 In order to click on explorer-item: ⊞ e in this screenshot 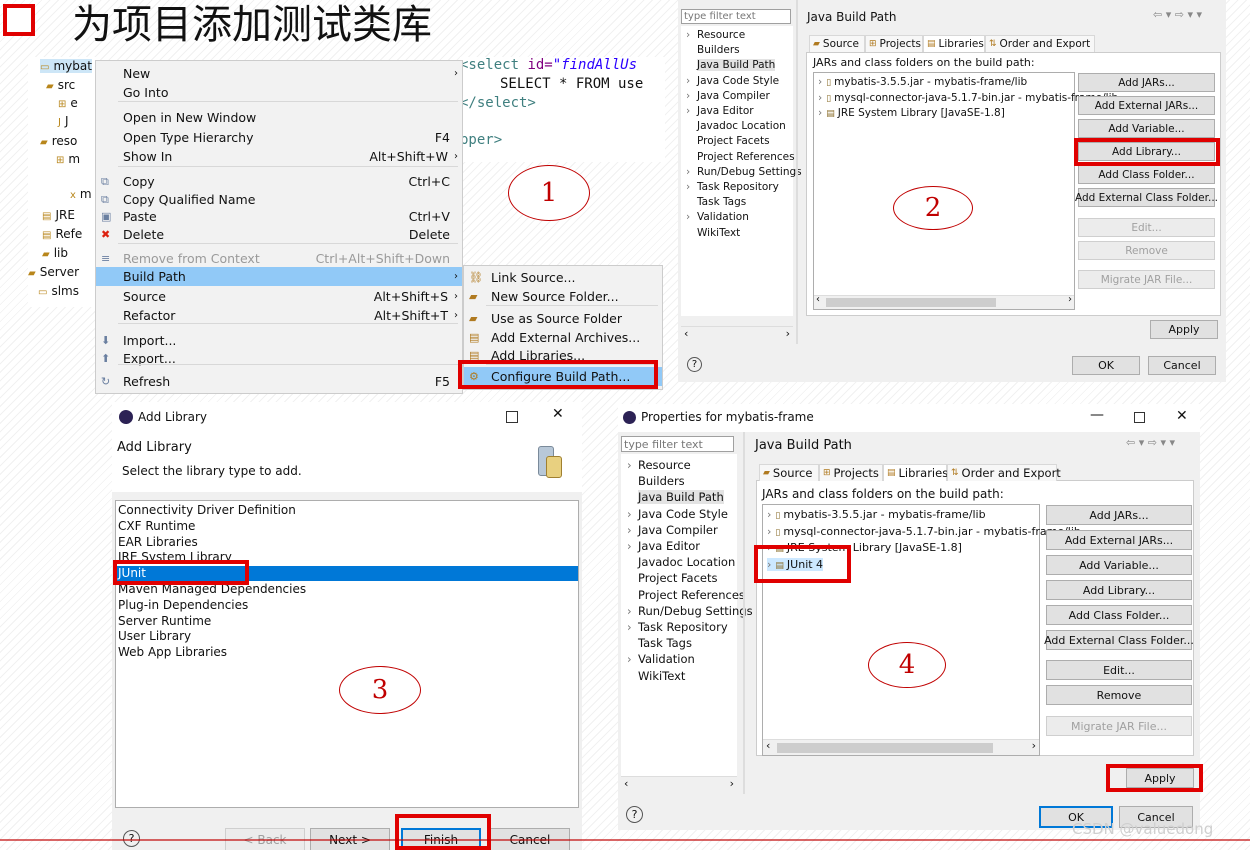, I will do `click(68, 103)`.